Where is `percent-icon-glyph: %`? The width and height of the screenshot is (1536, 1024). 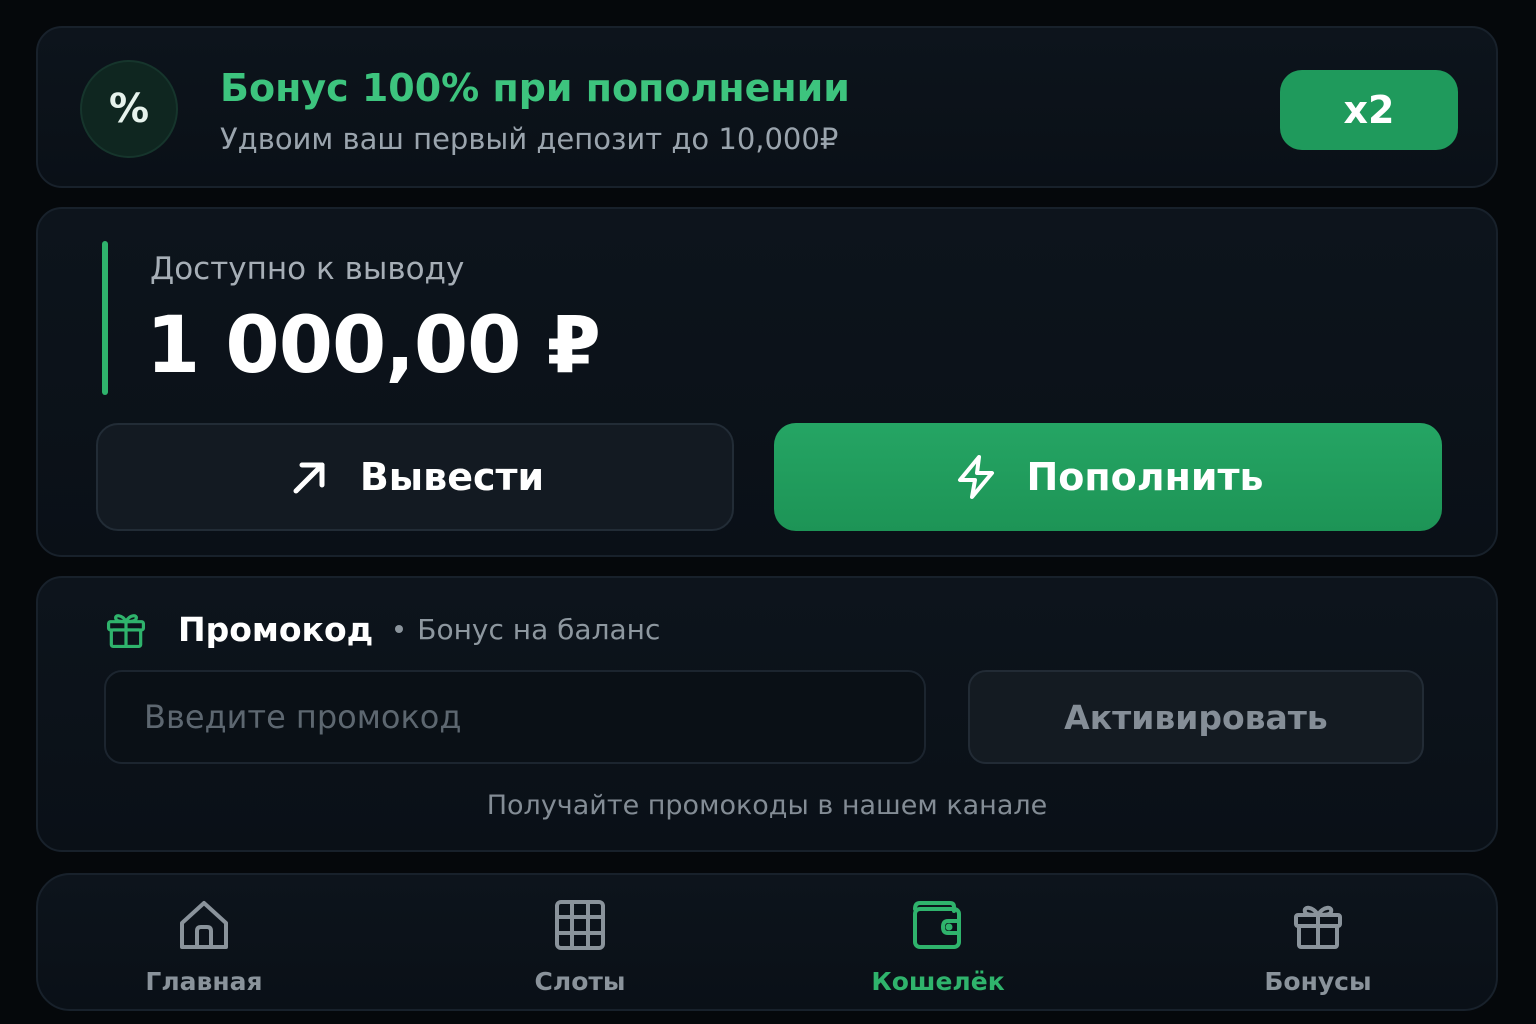 percent-icon-glyph: % is located at coordinates (129, 109).